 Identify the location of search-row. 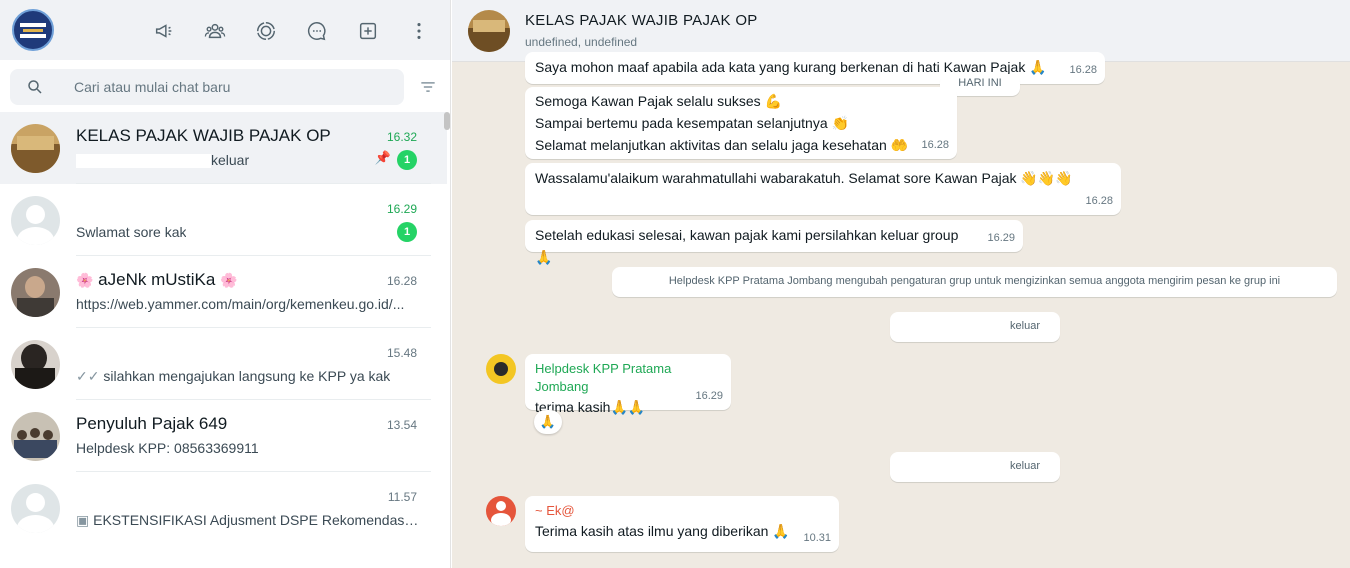
(225, 87).